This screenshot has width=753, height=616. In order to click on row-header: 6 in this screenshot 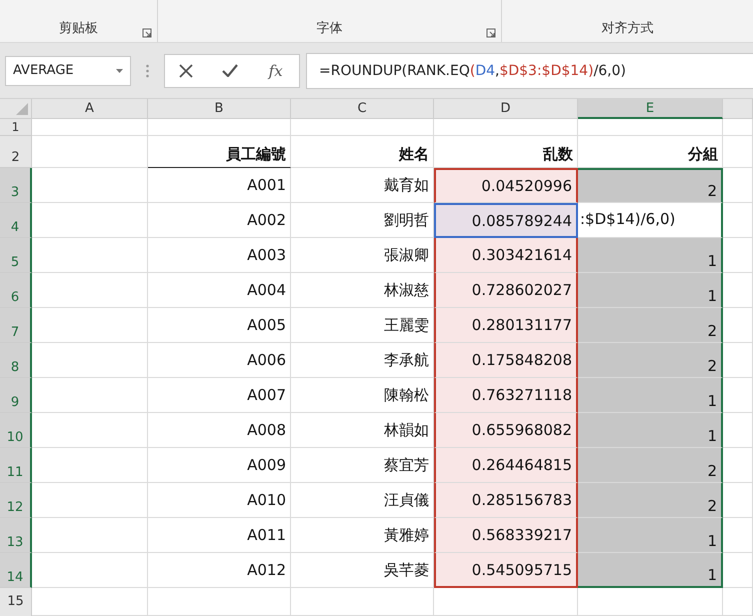, I will do `click(16, 290)`.